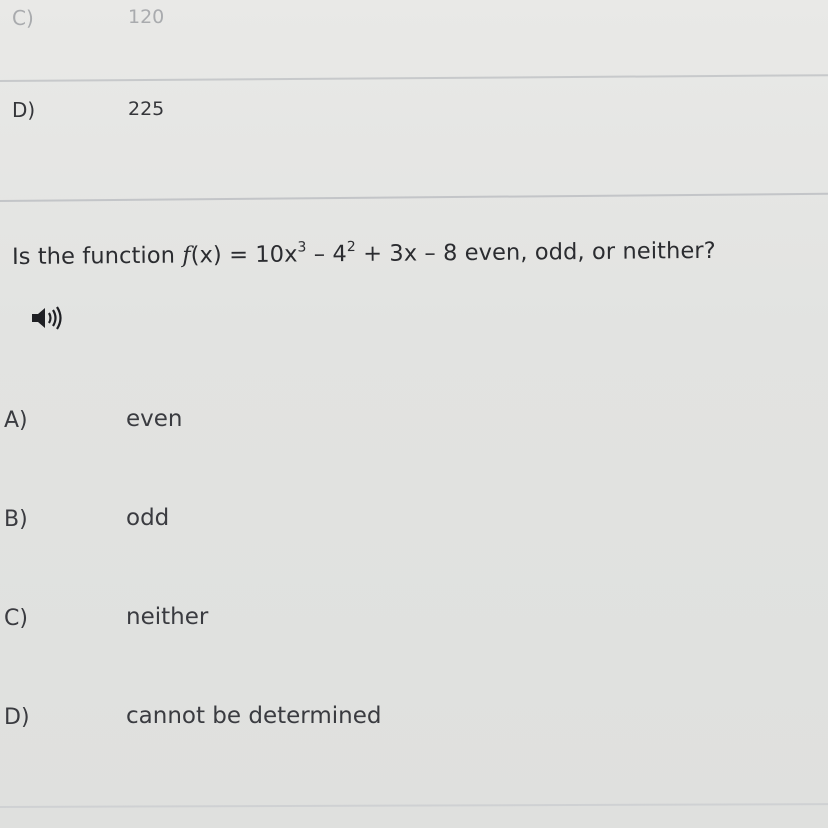 The image size is (828, 828). Describe the element at coordinates (414, 805) in the screenshot. I see `divider` at that location.